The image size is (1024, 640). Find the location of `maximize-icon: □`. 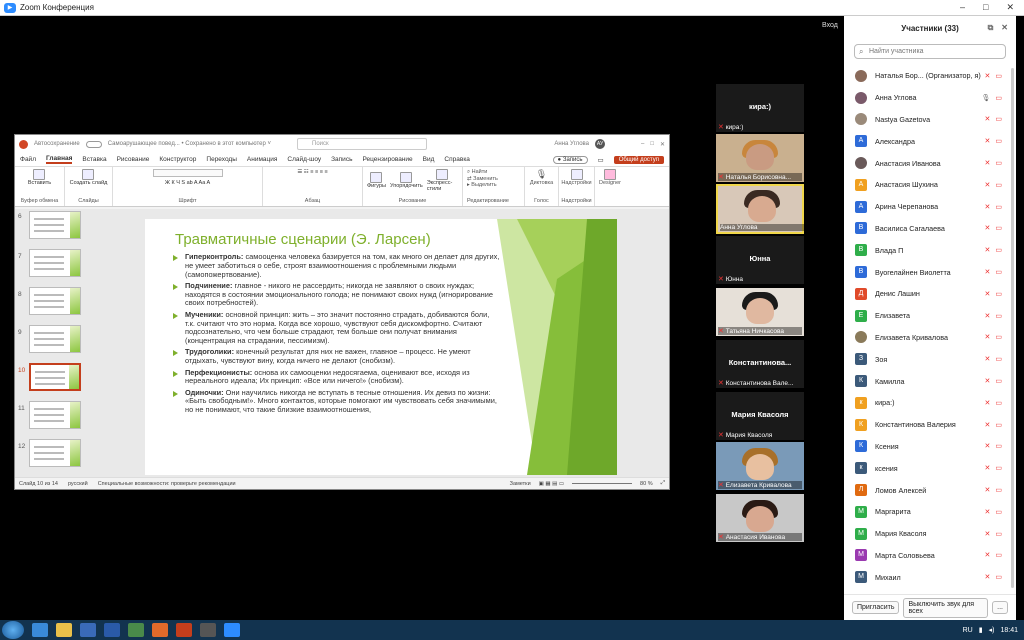

maximize-icon: □ is located at coordinates (652, 144).